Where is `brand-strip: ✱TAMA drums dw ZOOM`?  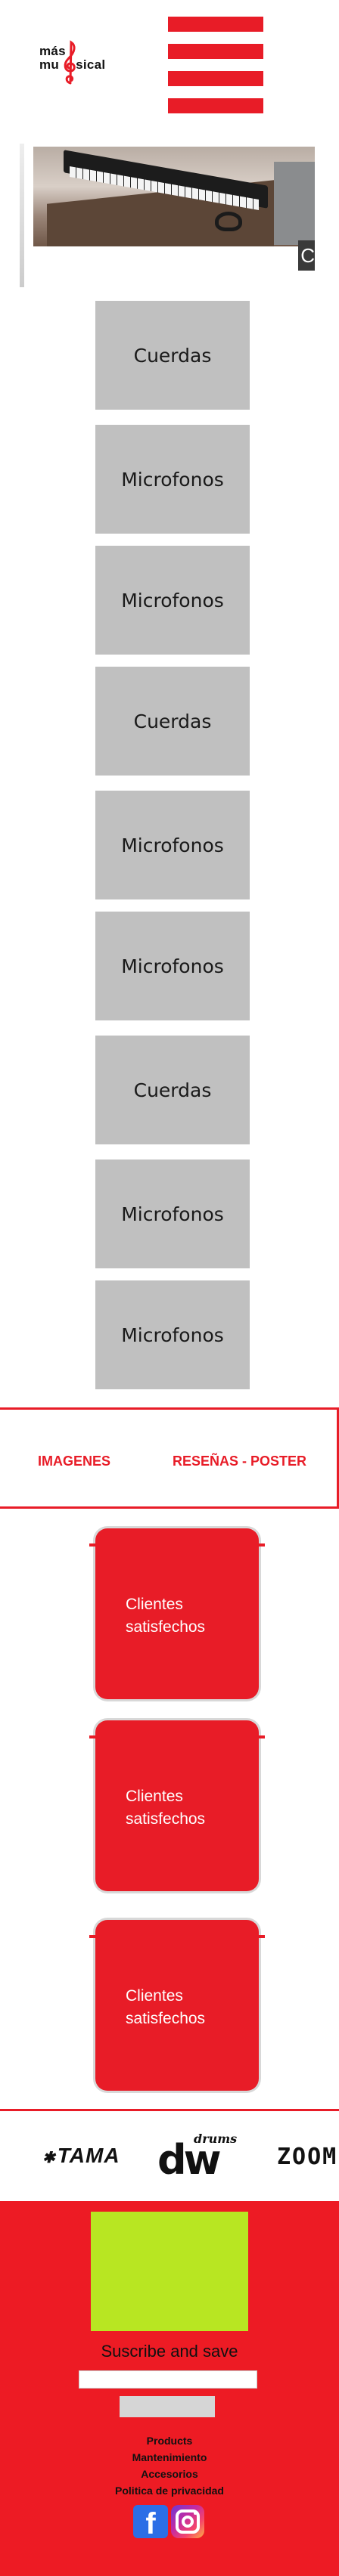 brand-strip: ✱TAMA drums dw ZOOM is located at coordinates (181, 2155).